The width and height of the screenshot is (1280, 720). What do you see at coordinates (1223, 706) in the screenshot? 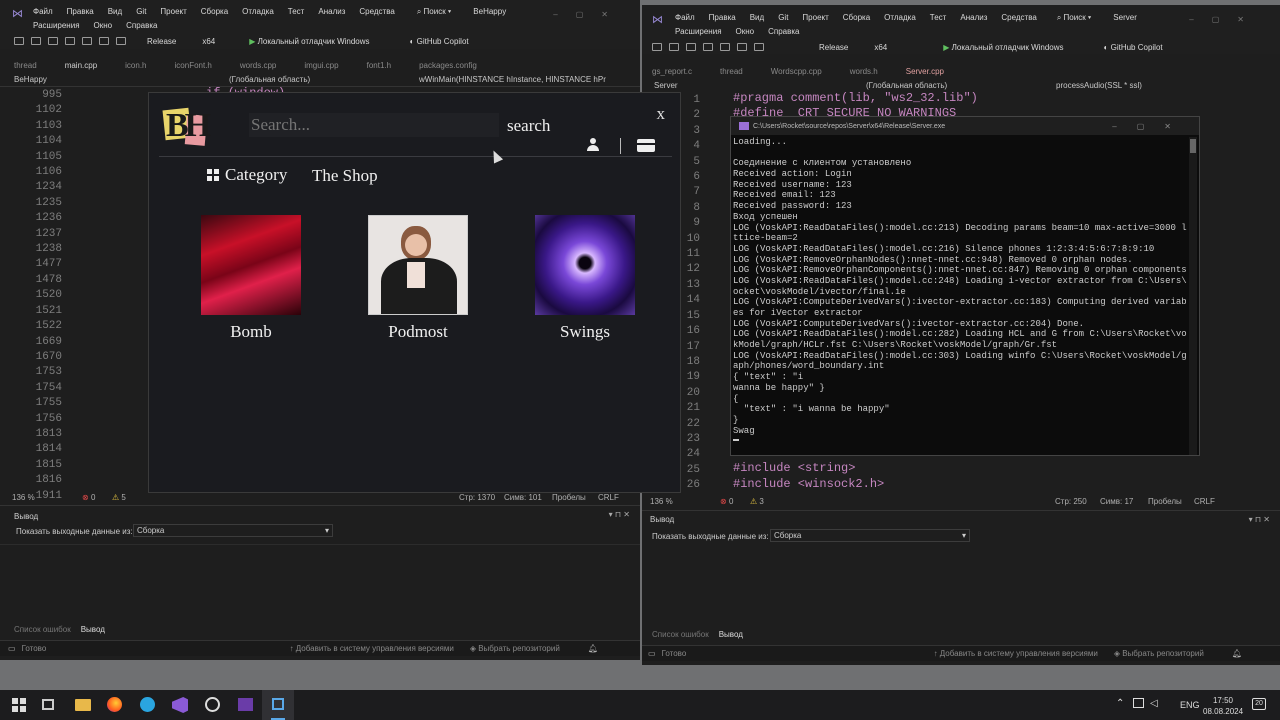
I see `clock: 17:50 08.08.2024` at bounding box center [1223, 706].